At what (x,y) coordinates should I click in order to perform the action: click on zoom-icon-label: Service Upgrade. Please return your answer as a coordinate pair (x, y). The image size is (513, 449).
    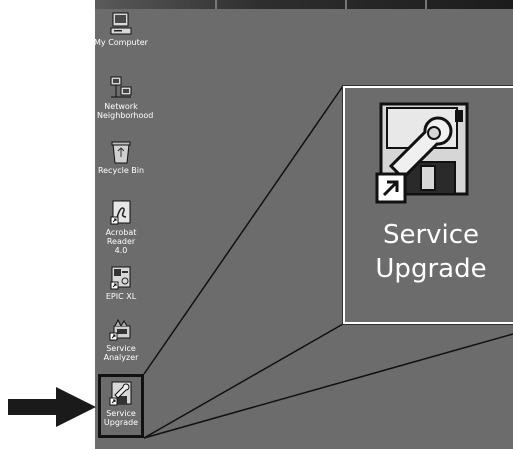
    Looking at the image, I should click on (429, 252).